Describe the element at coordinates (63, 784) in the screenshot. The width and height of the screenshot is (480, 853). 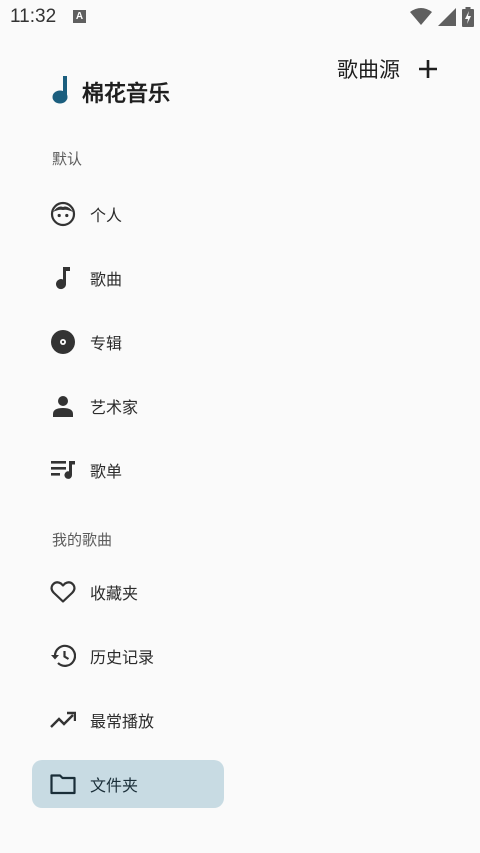
I see `folder-icon` at that location.